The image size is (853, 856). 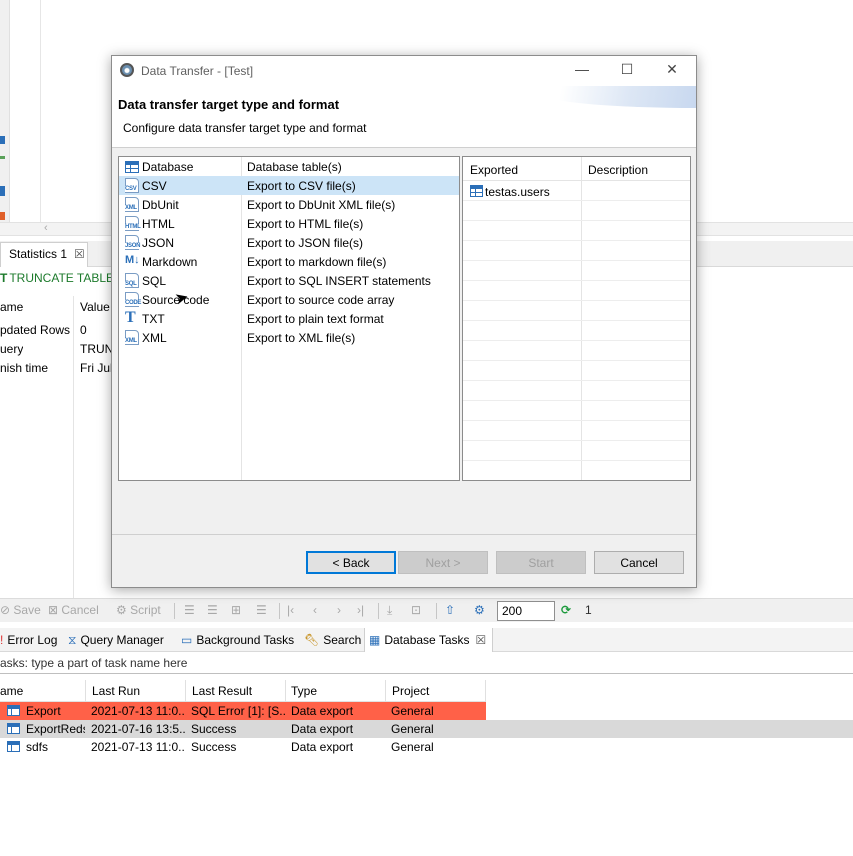 What do you see at coordinates (412, 711) in the screenshot?
I see `project-cell: General` at bounding box center [412, 711].